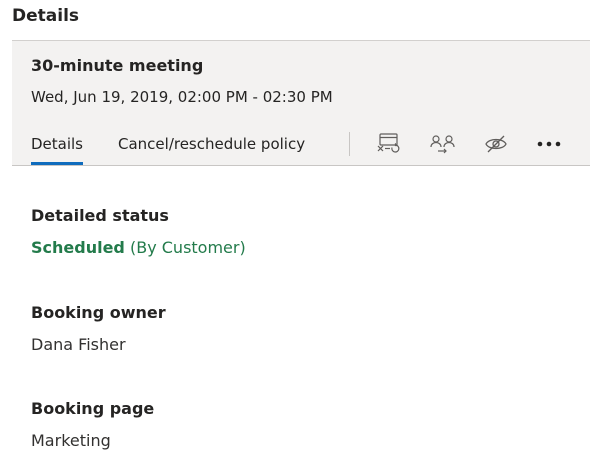 Image resolution: width=591 pixels, height=473 pixels. I want to click on tab-cancel-reschedule-policy: Cancel/reschedule policy, so click(211, 144).